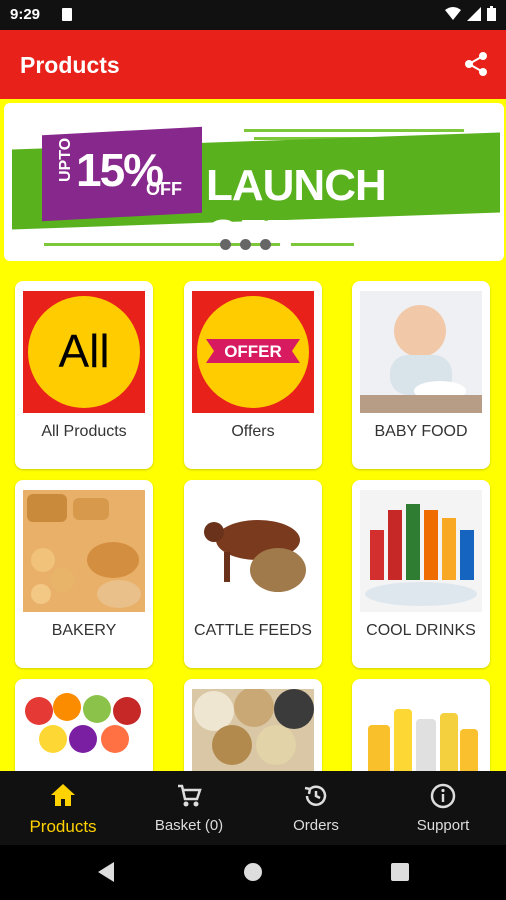  Describe the element at coordinates (189, 798) in the screenshot. I see `cart-icon` at that location.